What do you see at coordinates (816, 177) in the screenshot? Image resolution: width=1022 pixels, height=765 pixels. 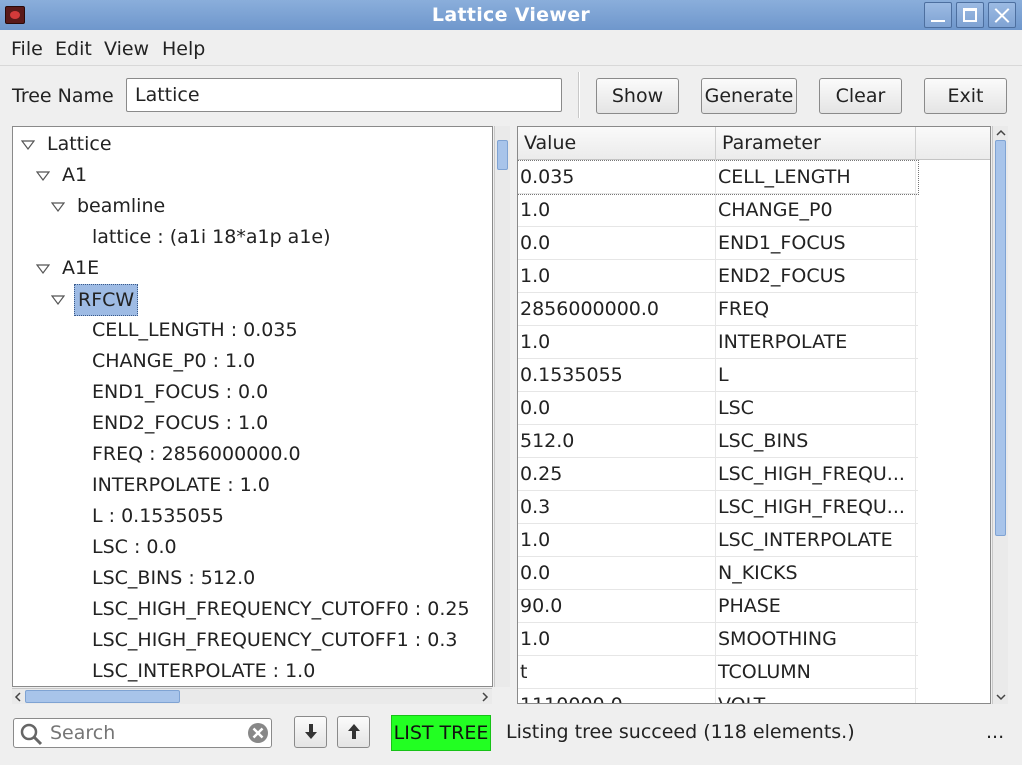 I see `parameter-cell: CELL_LENGTH` at bounding box center [816, 177].